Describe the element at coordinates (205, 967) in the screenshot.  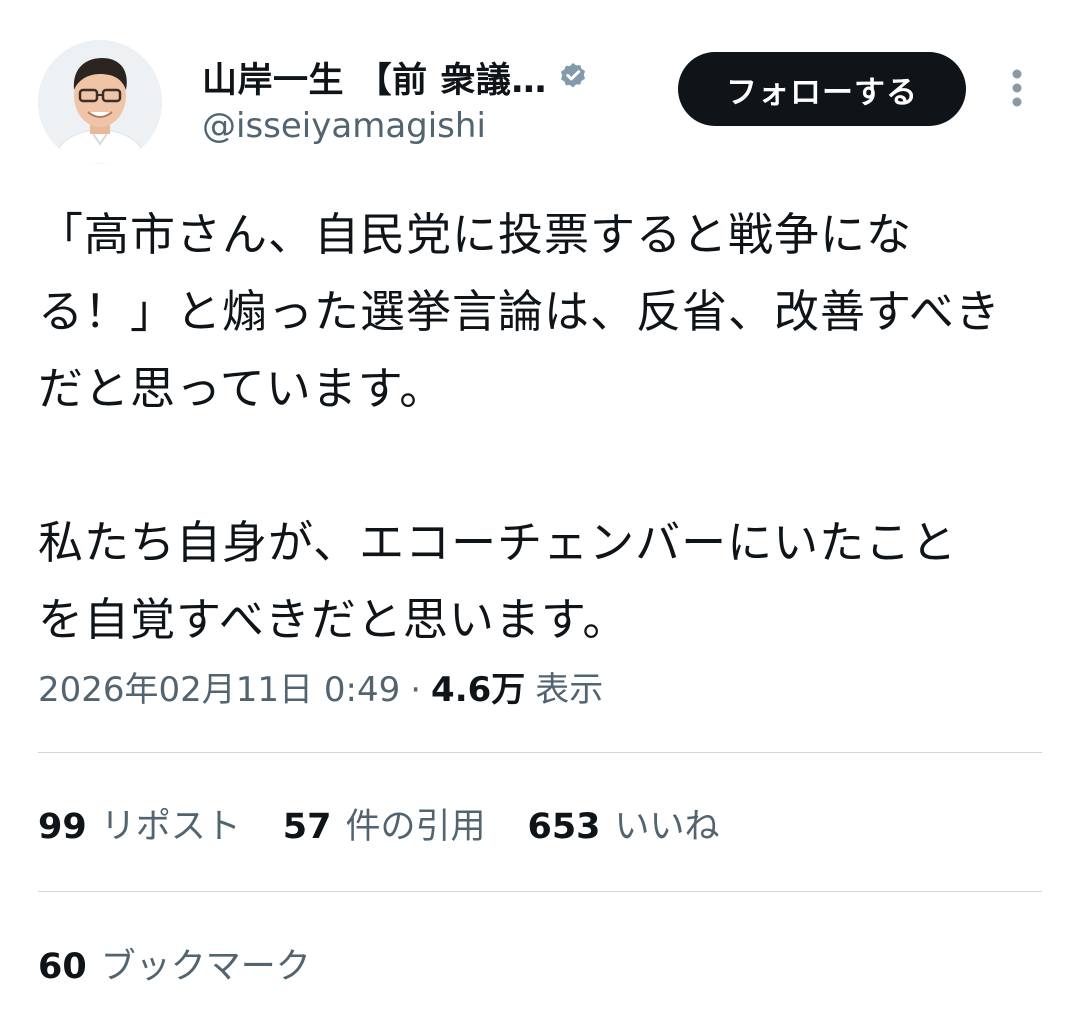
I see `bookmarks-label: ブックマーク` at that location.